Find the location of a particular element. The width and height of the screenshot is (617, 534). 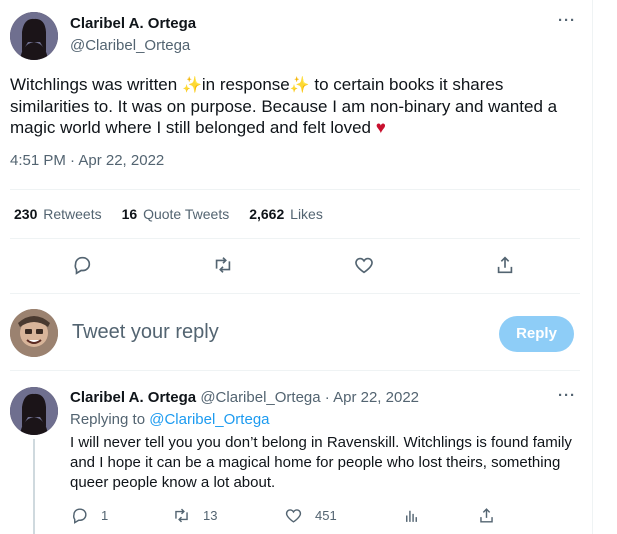

analytics-icon is located at coordinates (411, 516).